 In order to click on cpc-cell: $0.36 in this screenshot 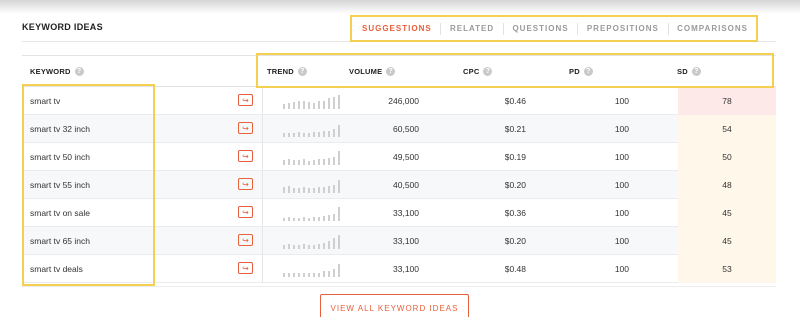, I will do `click(515, 213)`.